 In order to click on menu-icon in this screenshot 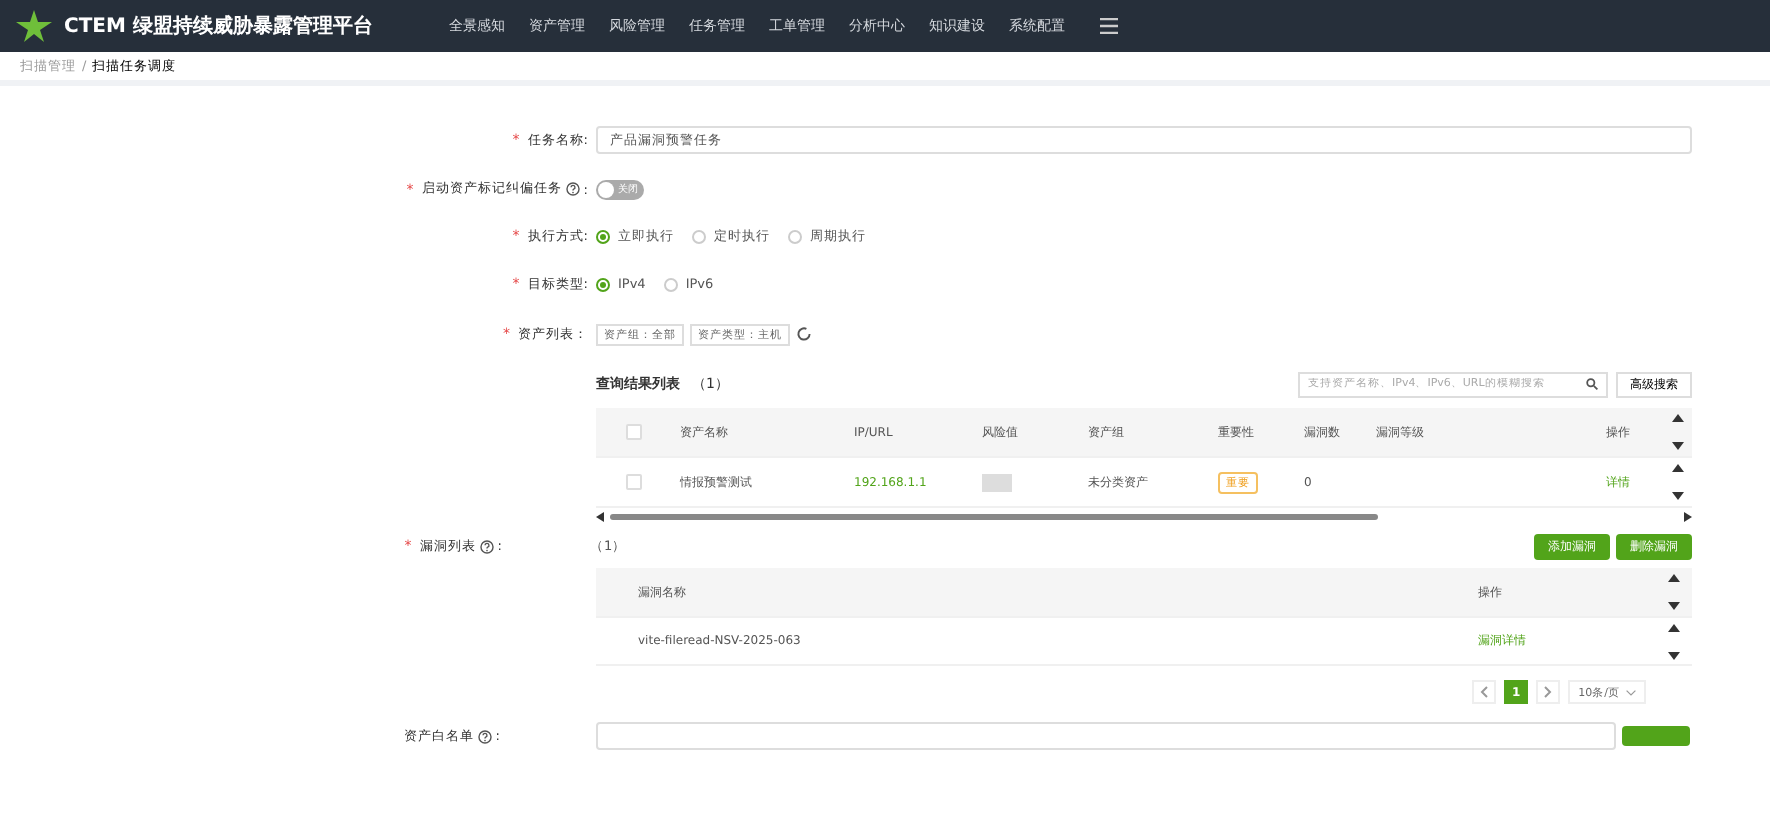, I will do `click(1109, 26)`.